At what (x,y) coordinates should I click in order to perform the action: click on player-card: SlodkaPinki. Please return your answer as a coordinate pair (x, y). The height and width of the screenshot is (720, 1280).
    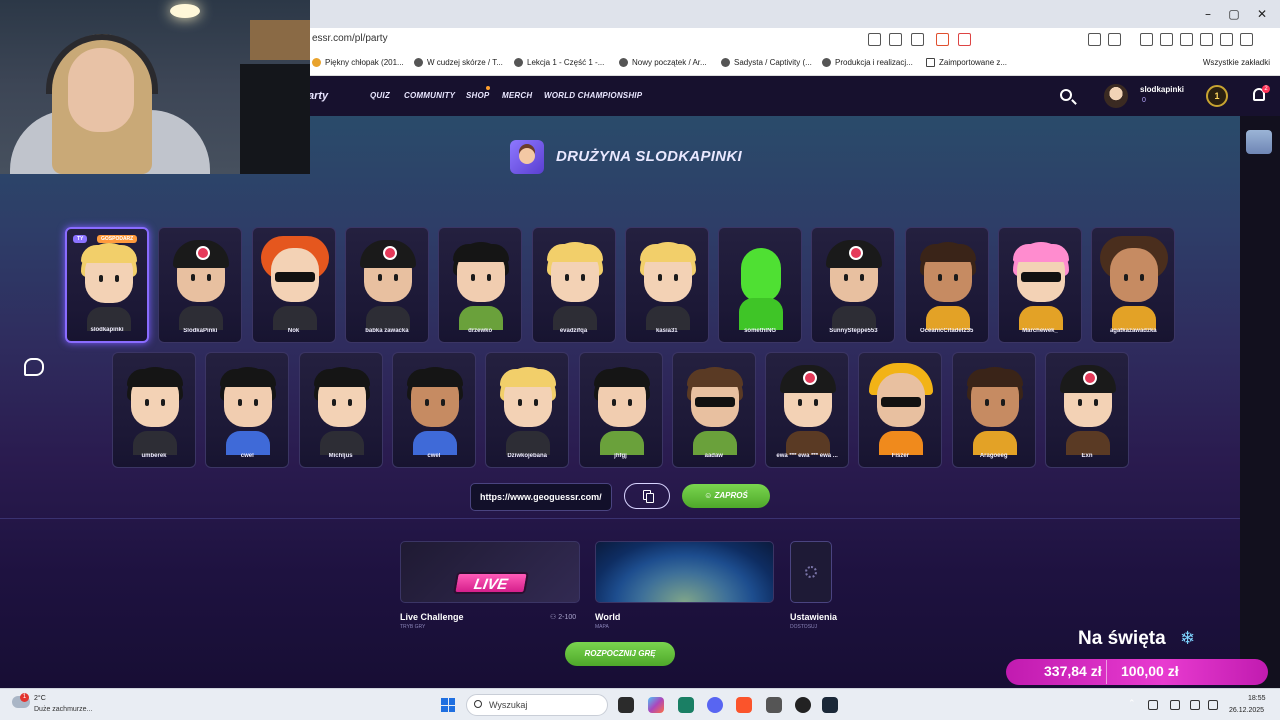
    Looking at the image, I should click on (200, 285).